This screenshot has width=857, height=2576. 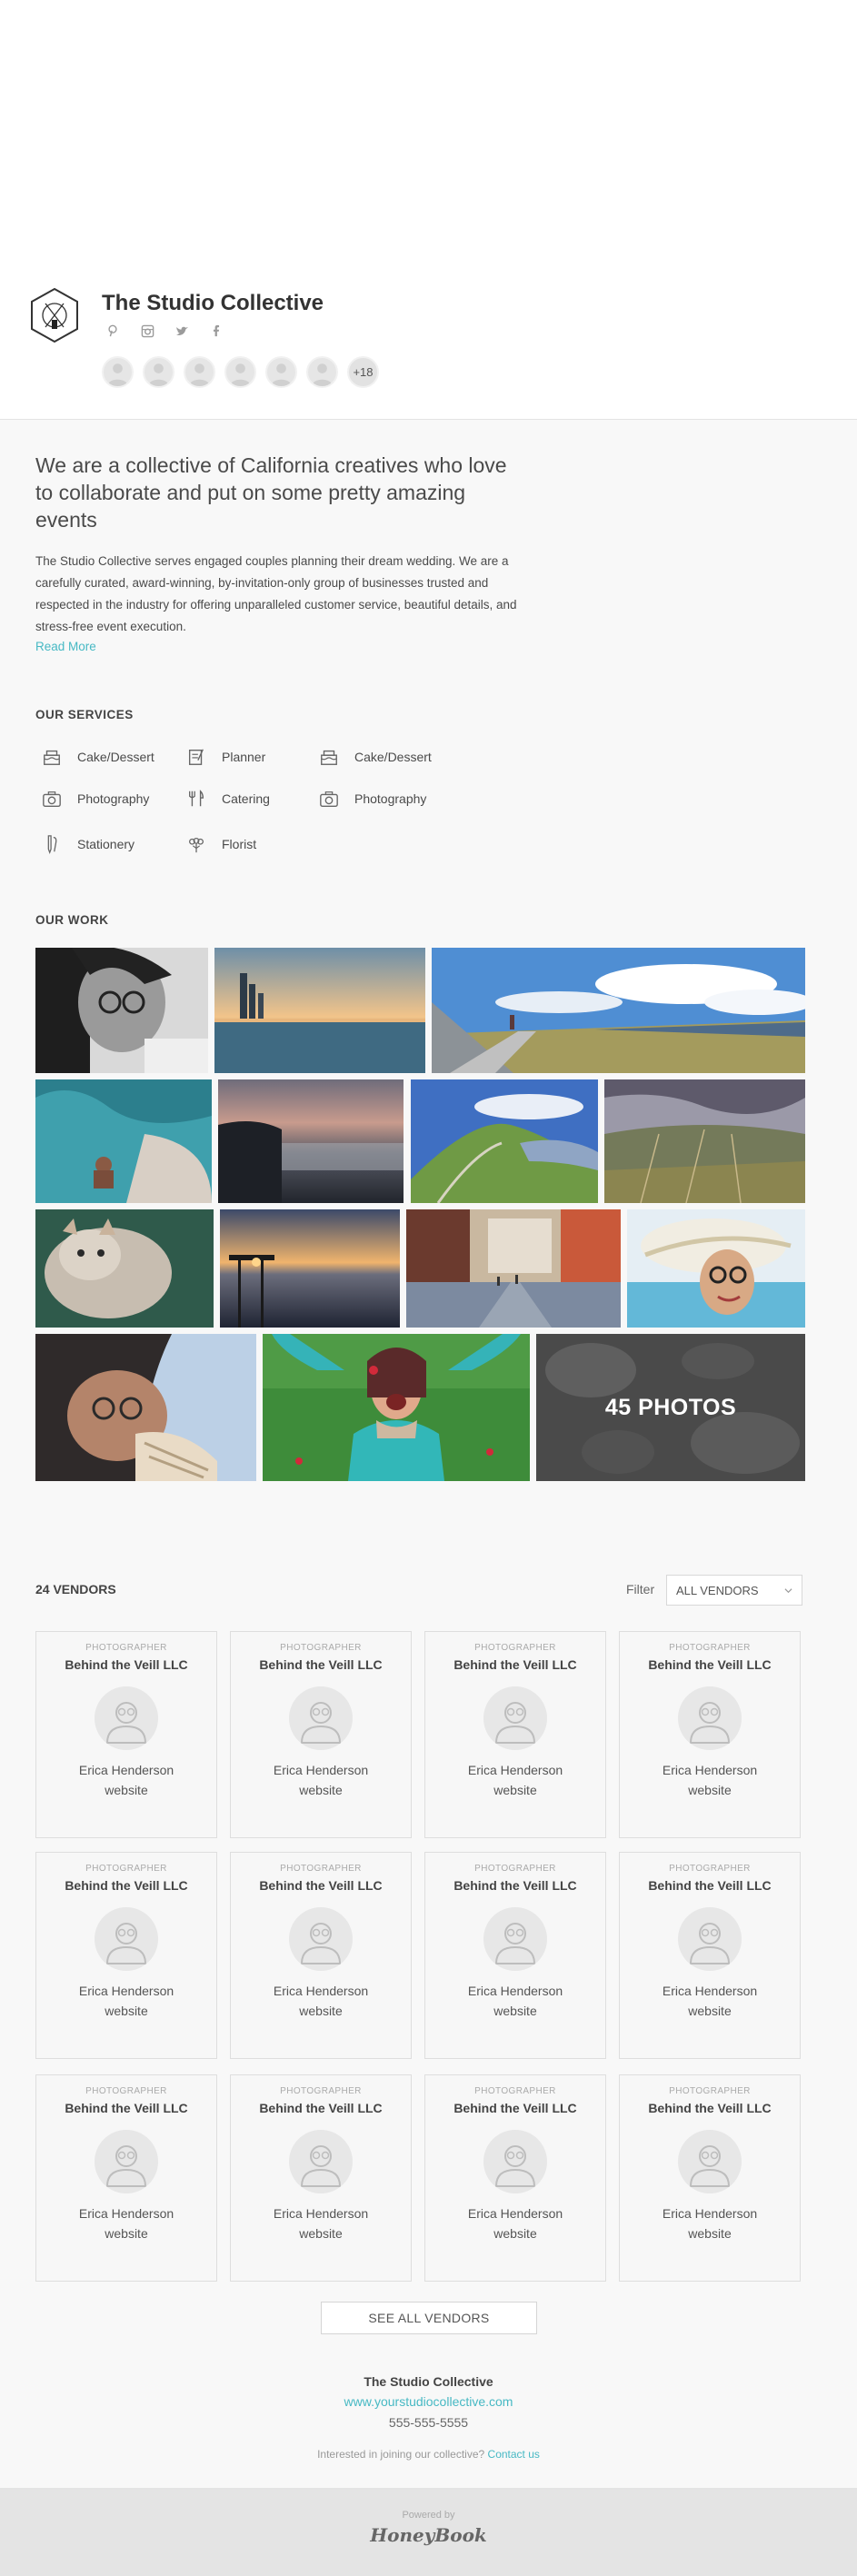 What do you see at coordinates (329, 799) in the screenshot?
I see `camera-icon` at bounding box center [329, 799].